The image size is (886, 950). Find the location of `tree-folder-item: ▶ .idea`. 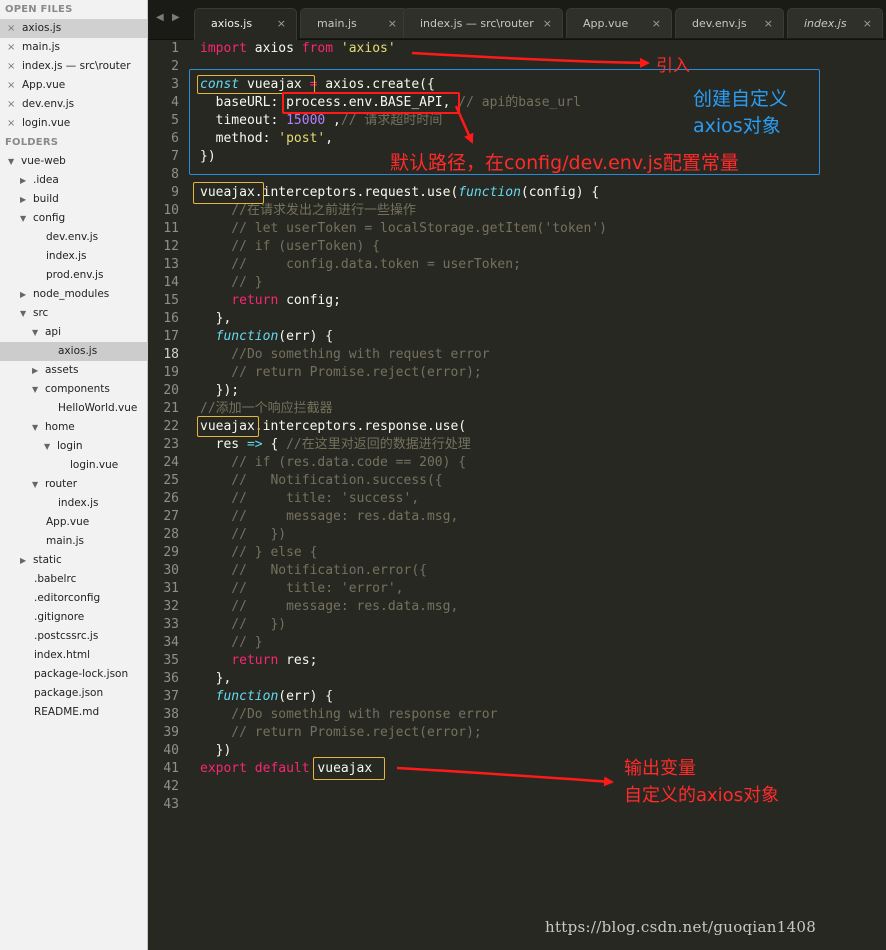

tree-folder-item: ▶ .idea is located at coordinates (73, 180).